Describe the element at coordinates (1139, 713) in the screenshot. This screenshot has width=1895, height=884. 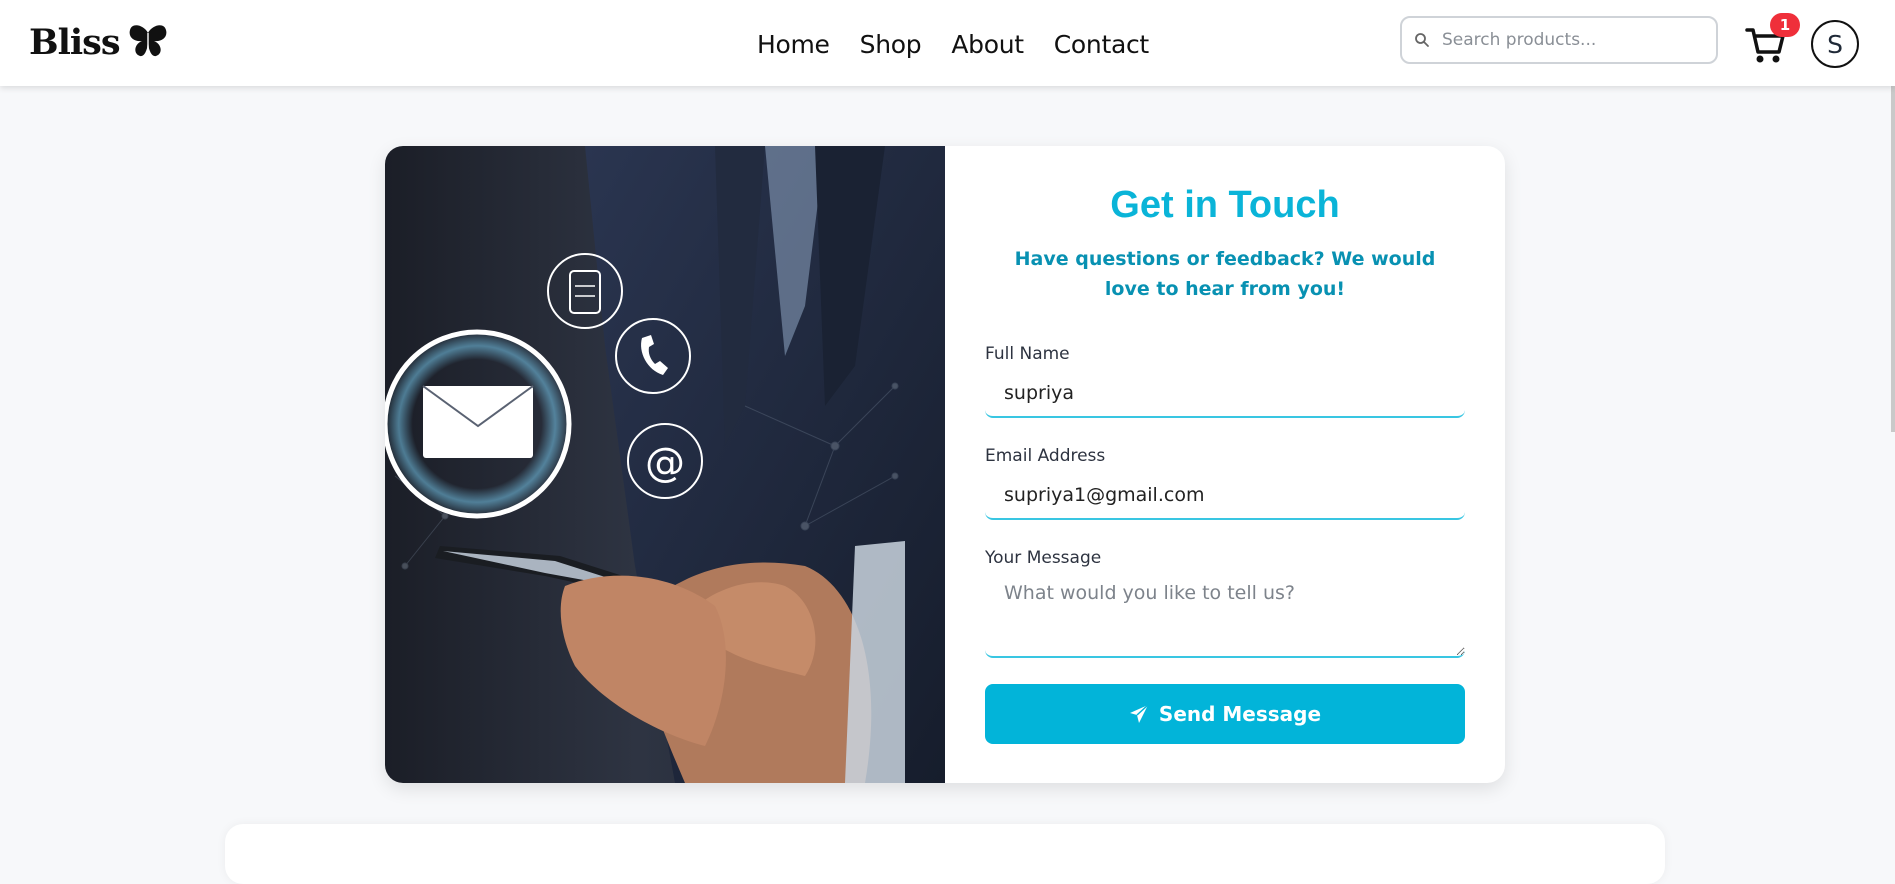
I see `paper-plane-icon` at that location.